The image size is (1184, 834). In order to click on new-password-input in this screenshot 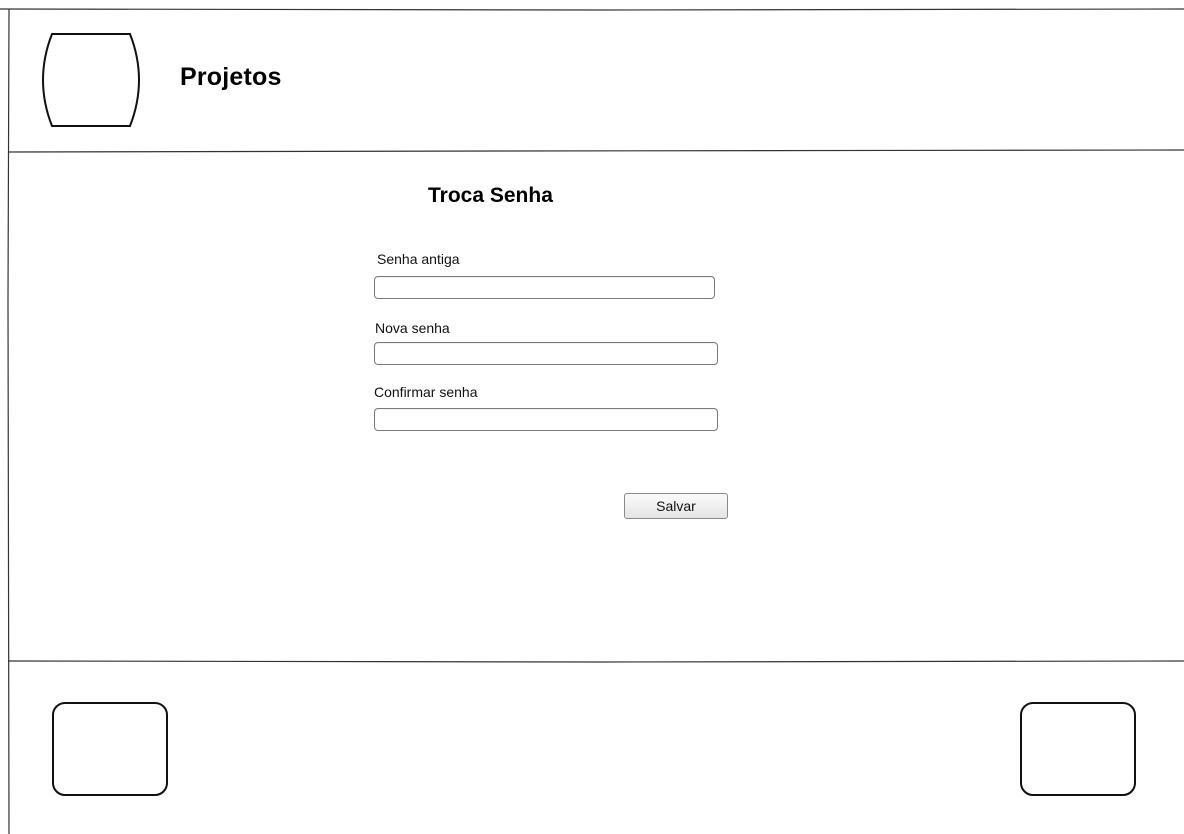, I will do `click(546, 353)`.